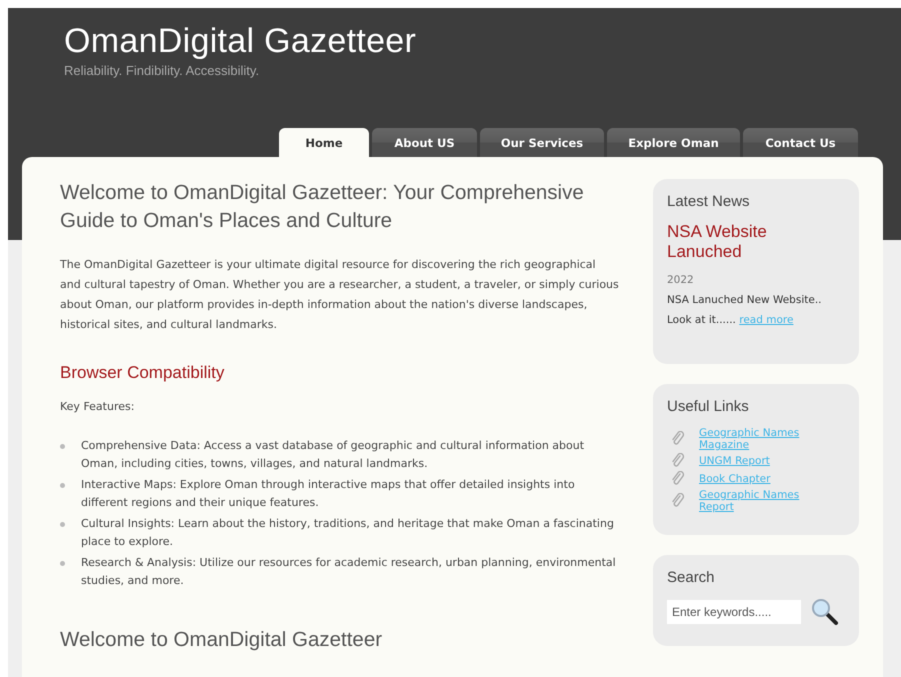 The image size is (901, 677). I want to click on nav-tab: Our Services, so click(542, 142).